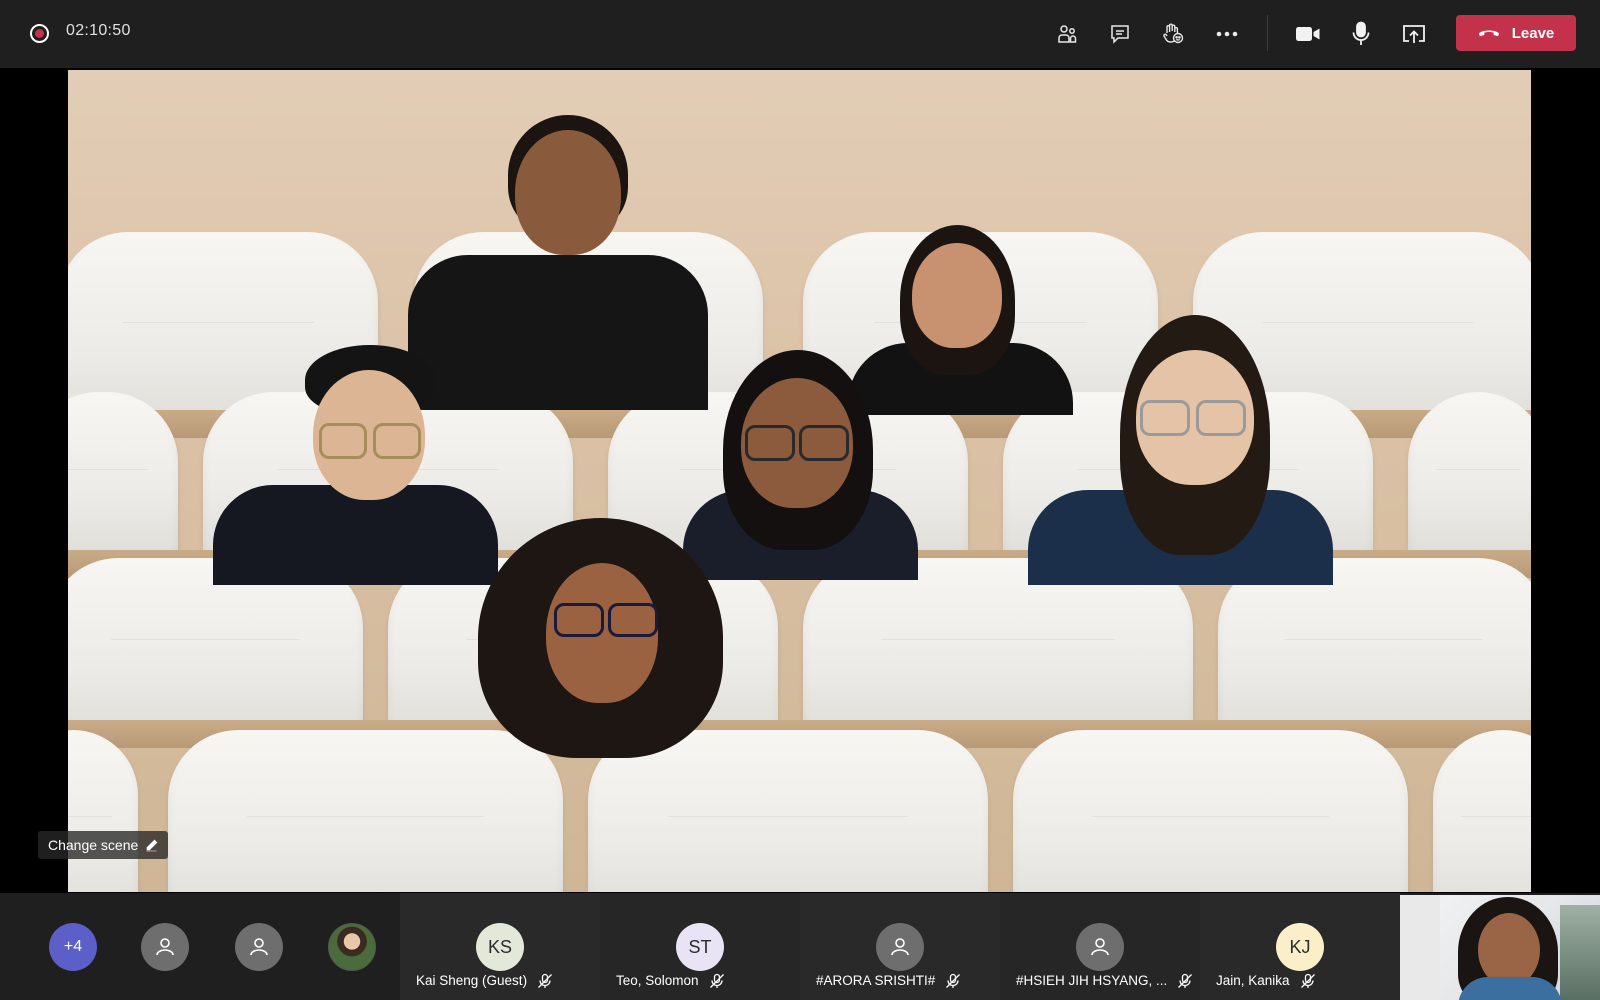  I want to click on participant-photo-avatar, so click(352, 947).